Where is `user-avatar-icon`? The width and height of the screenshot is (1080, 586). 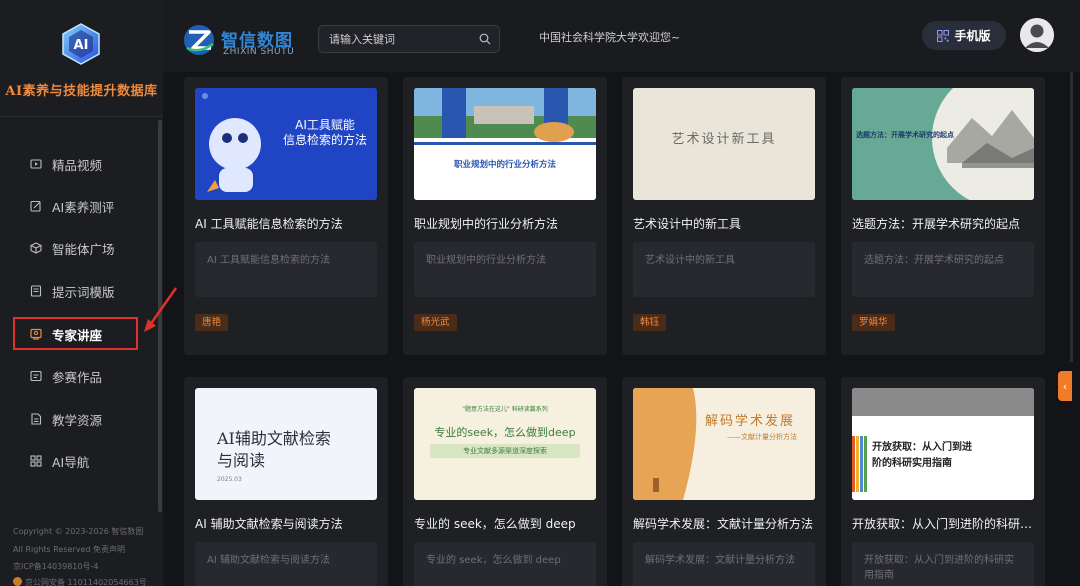 user-avatar-icon is located at coordinates (1037, 35).